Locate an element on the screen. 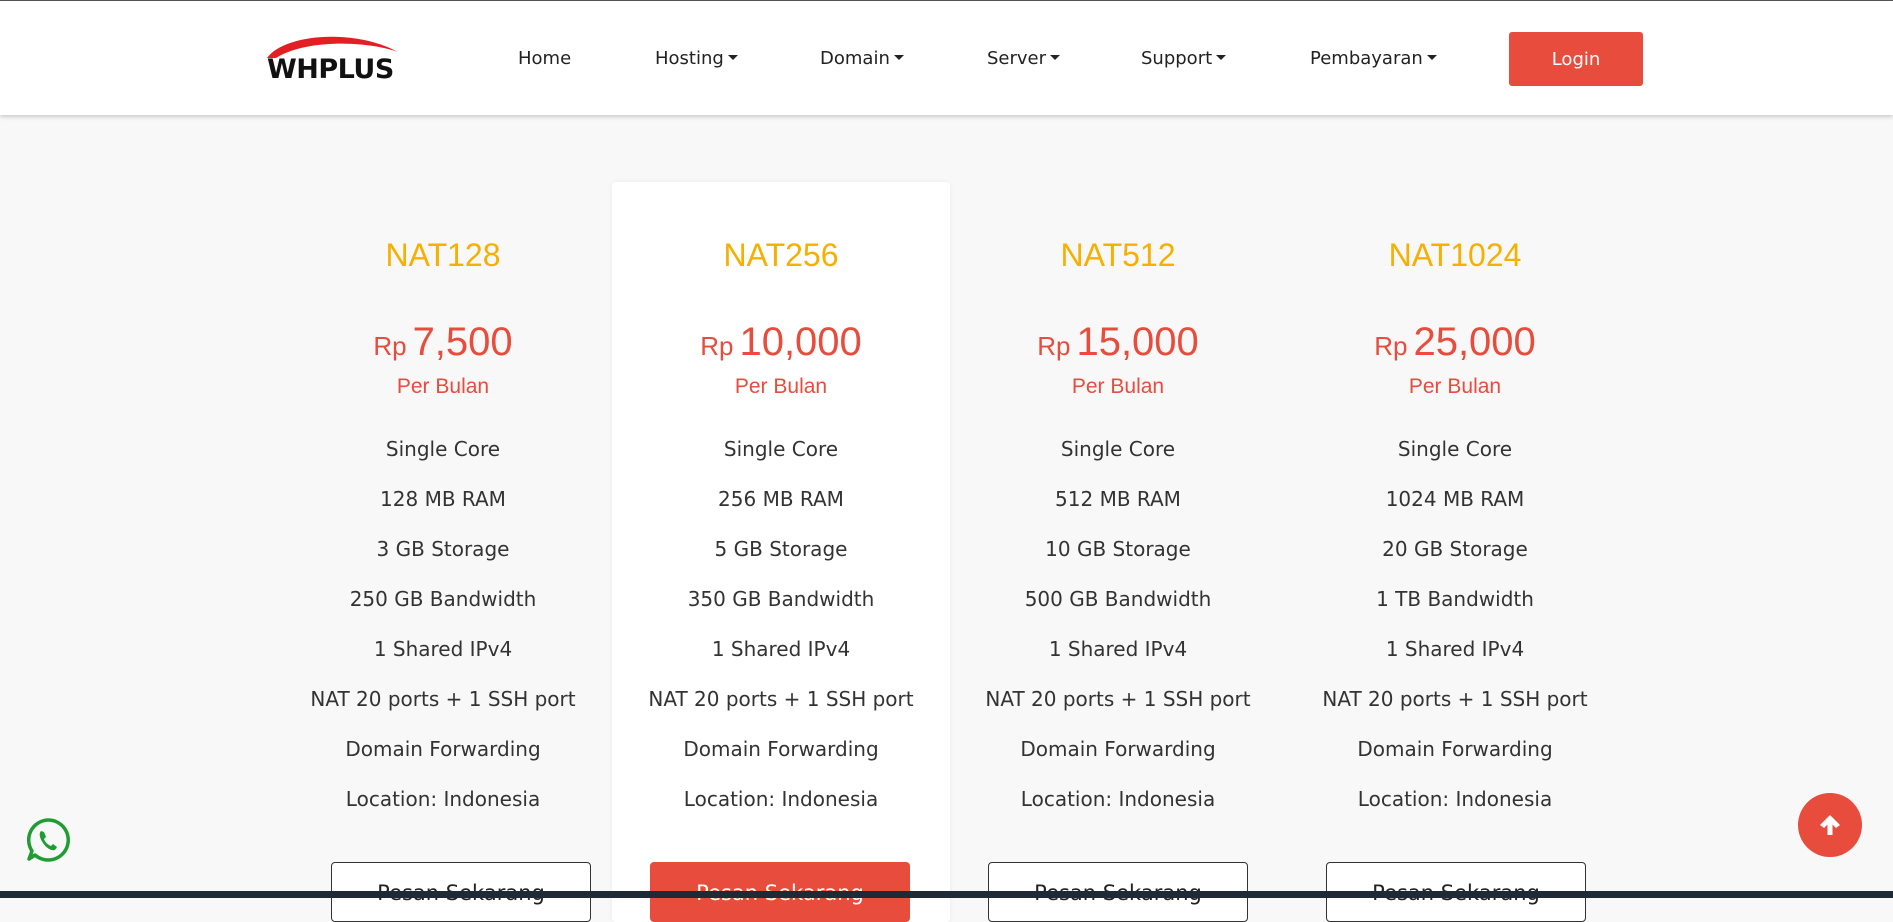 This screenshot has height=922, width=1893. feature-bandwidth: 1 TB Bandwidth is located at coordinates (1455, 599).